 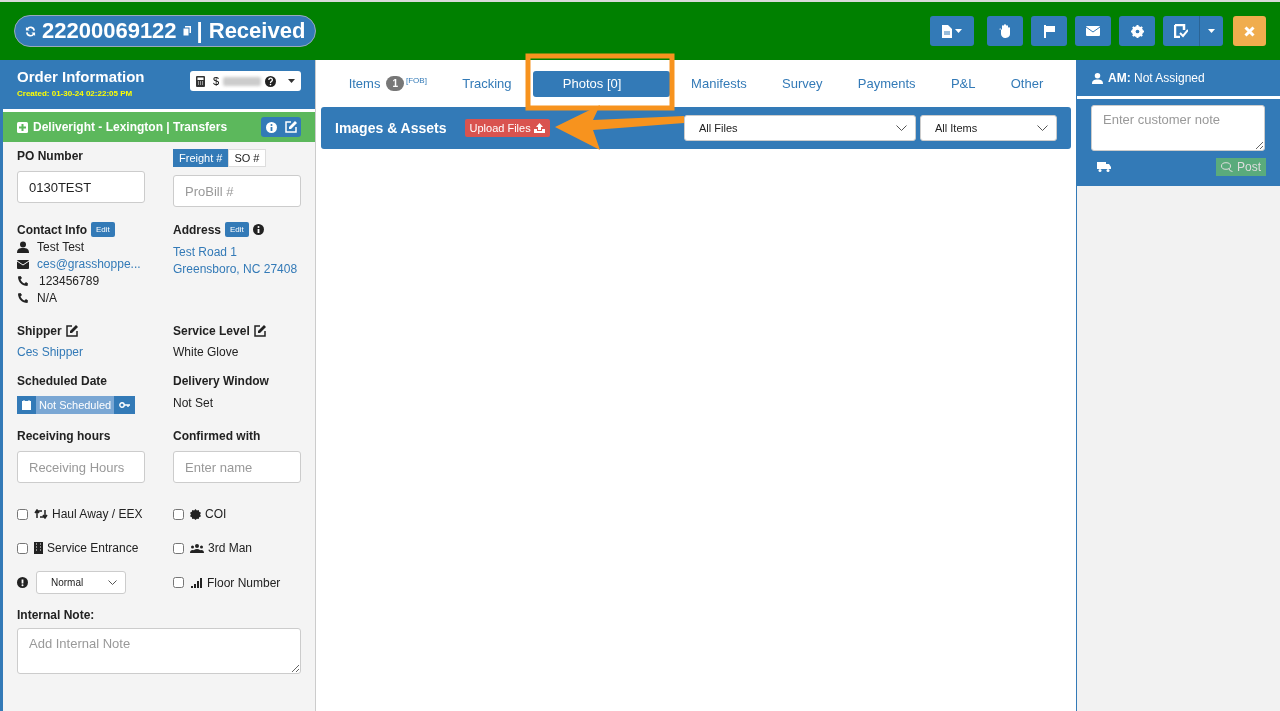 What do you see at coordinates (206, 352) in the screenshot?
I see `service-level-value: White Glove` at bounding box center [206, 352].